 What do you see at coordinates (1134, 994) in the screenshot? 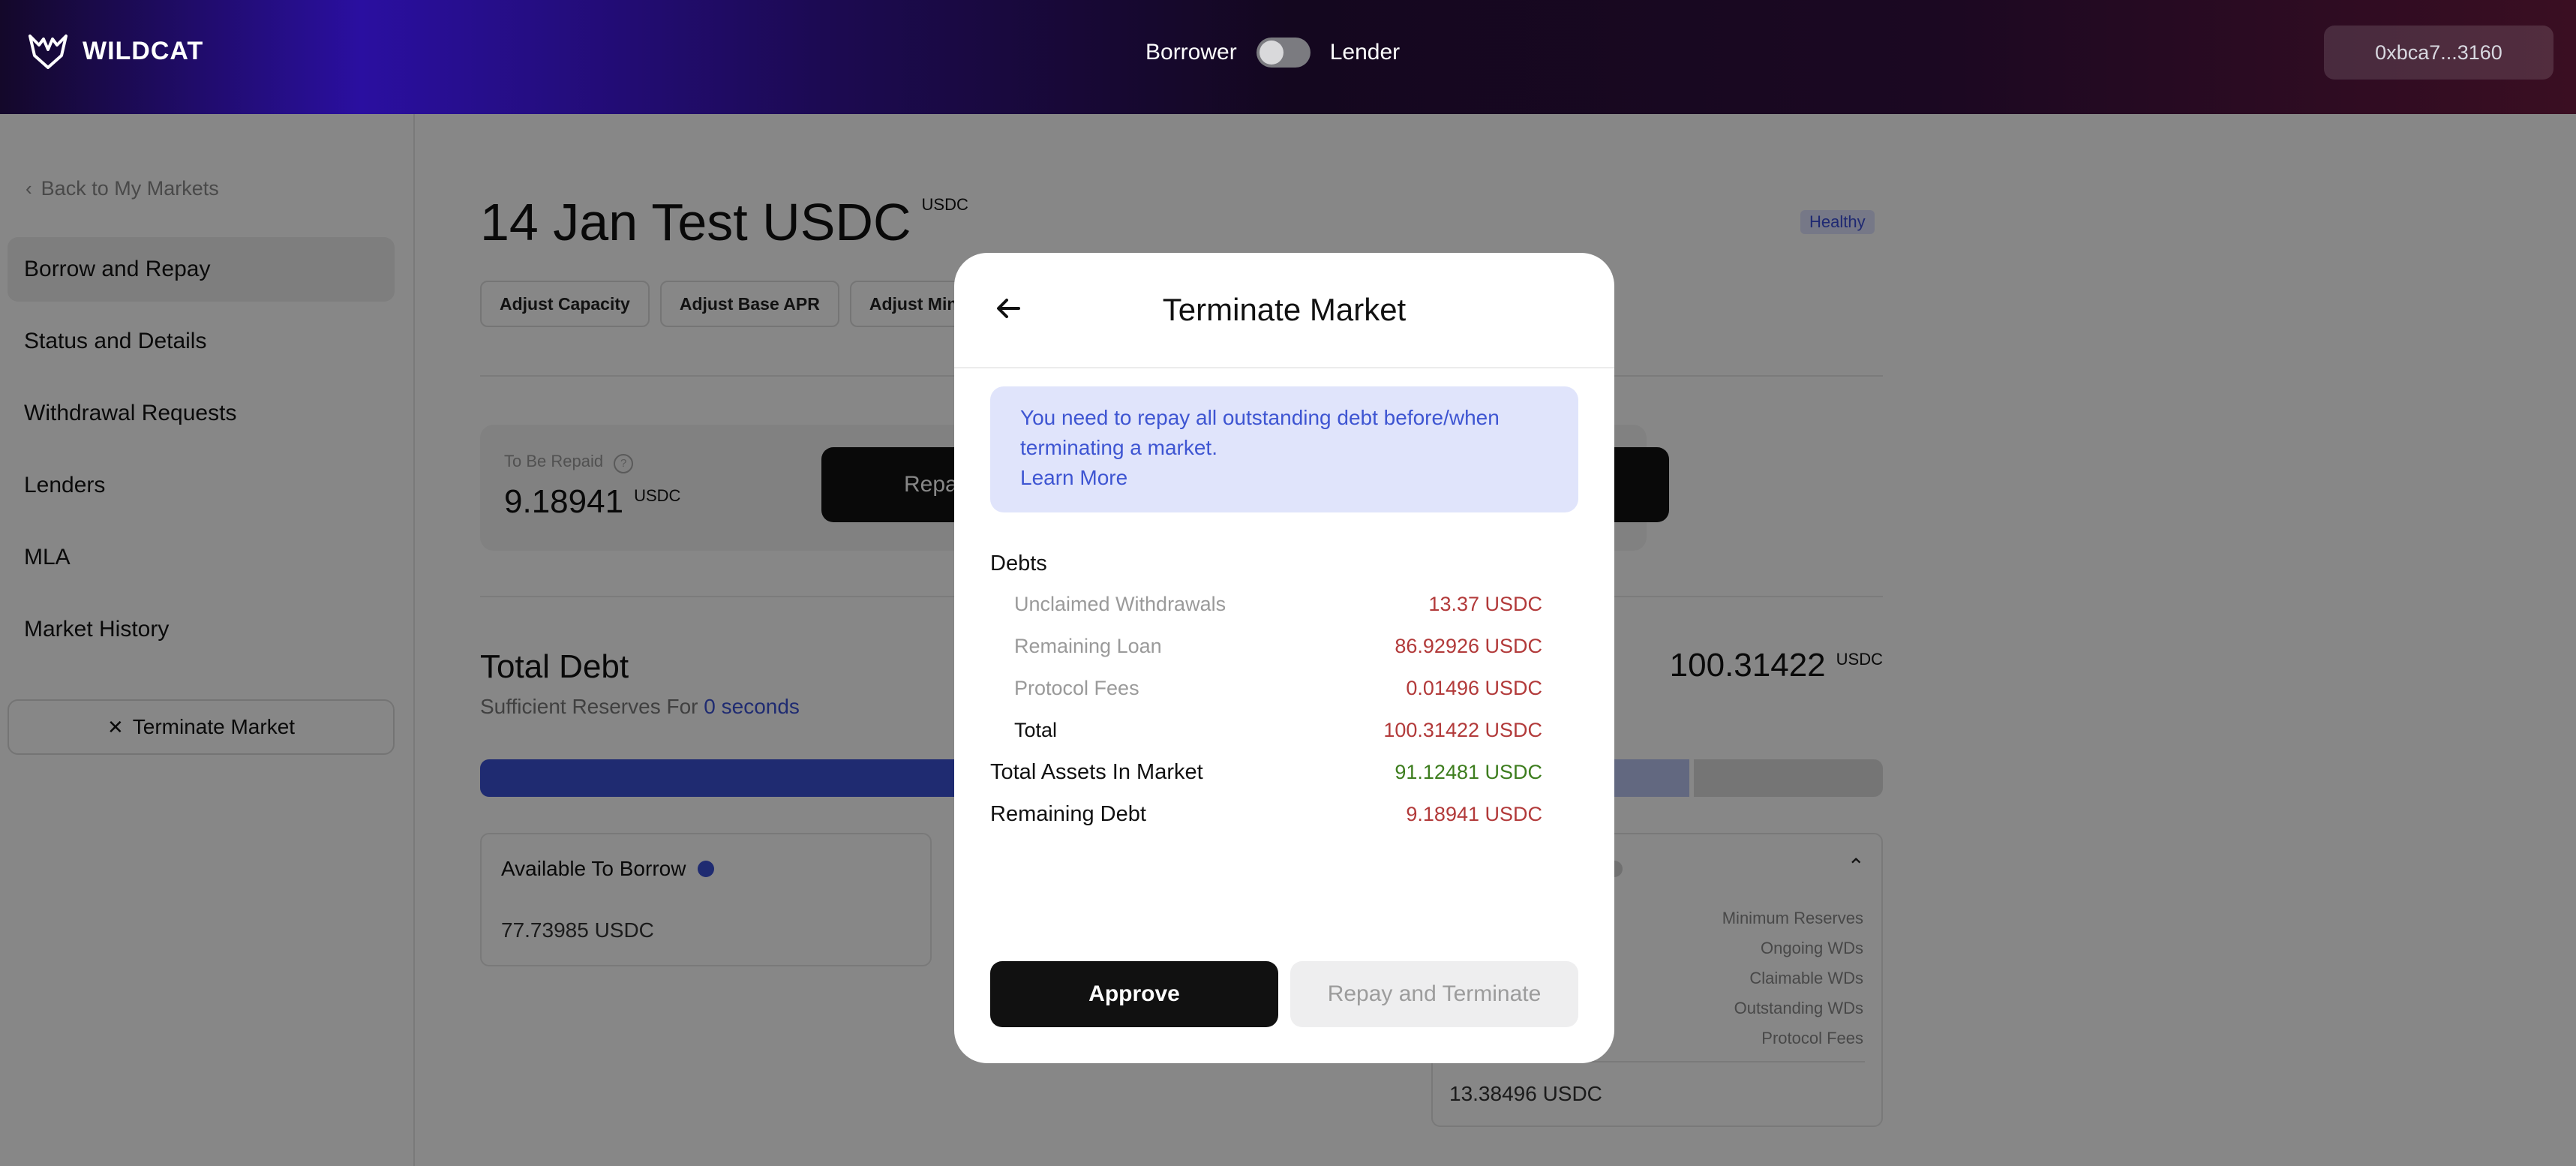
I see `approve-button: Approve` at bounding box center [1134, 994].